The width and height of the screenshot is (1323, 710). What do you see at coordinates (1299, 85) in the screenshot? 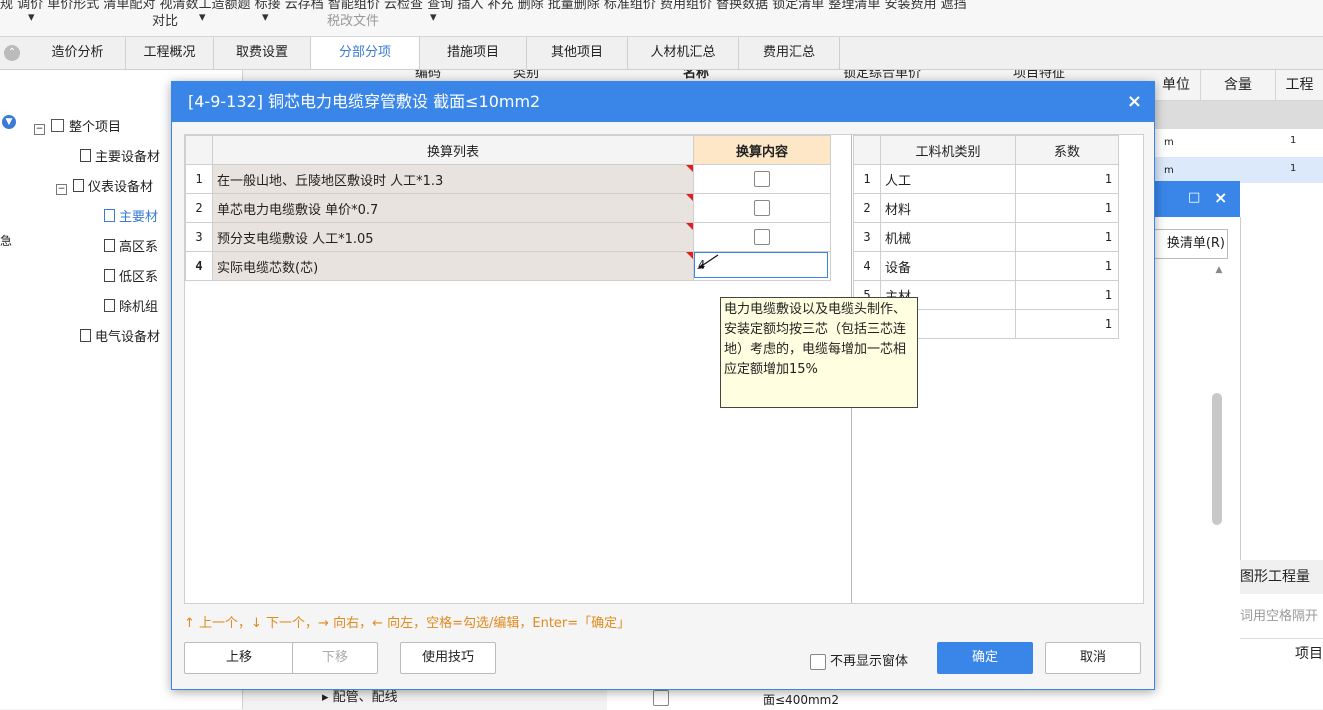
I see `bg-col-project: 工程` at bounding box center [1299, 85].